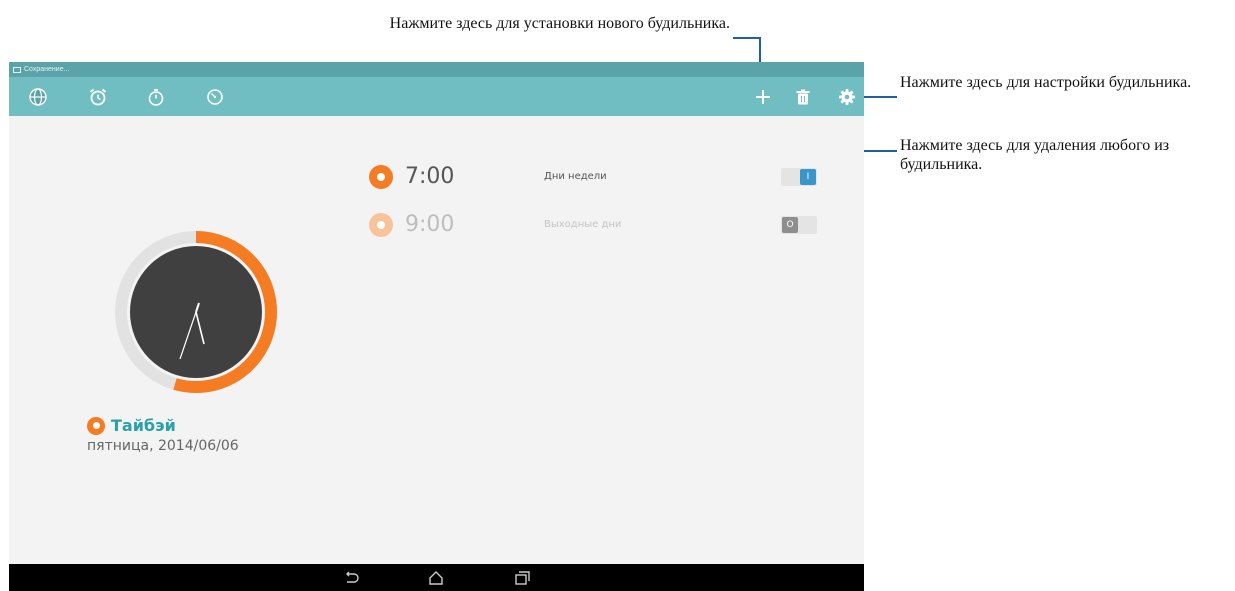 This screenshot has width=1235, height=591. I want to click on delete-alarm-button, so click(803, 97).